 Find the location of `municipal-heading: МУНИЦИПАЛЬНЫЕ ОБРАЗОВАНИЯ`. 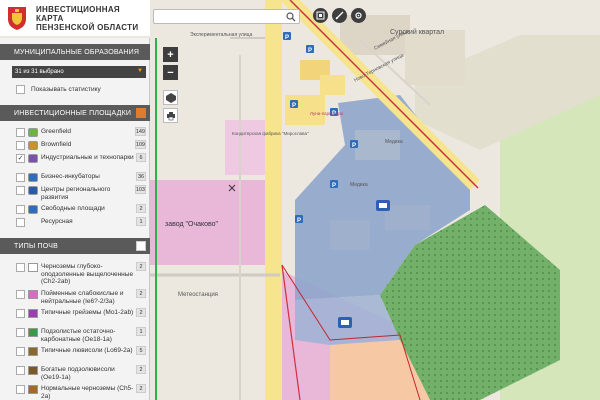

municipal-heading: МУНИЦИПАЛЬНЫЕ ОБРАЗОВАНИЯ is located at coordinates (77, 52).